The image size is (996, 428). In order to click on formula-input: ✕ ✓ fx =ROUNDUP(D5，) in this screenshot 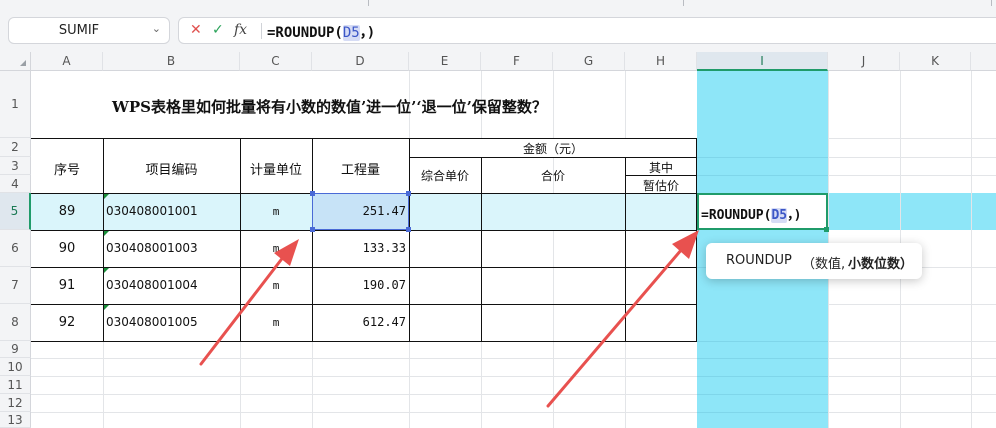, I will do `click(587, 30)`.